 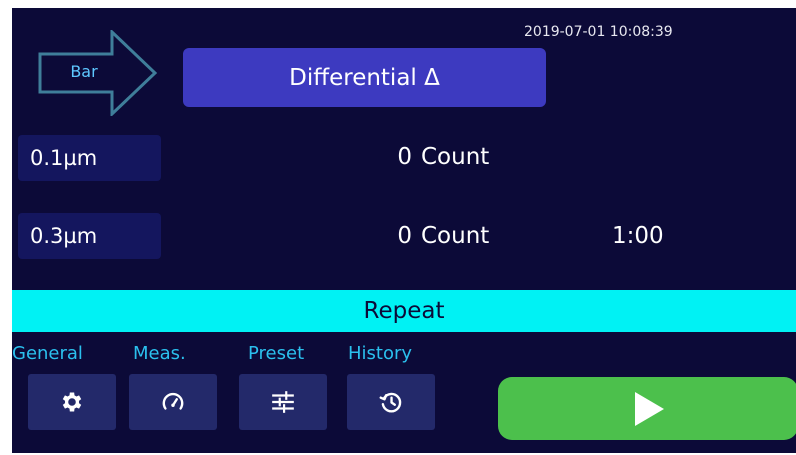 What do you see at coordinates (276, 353) in the screenshot?
I see `tab-preset-label: Preset` at bounding box center [276, 353].